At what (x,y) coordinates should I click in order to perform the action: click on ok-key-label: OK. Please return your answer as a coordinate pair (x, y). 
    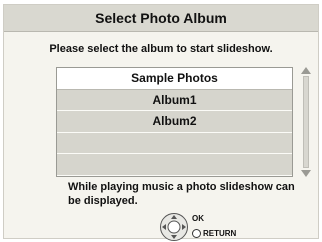
    Looking at the image, I should click on (198, 218).